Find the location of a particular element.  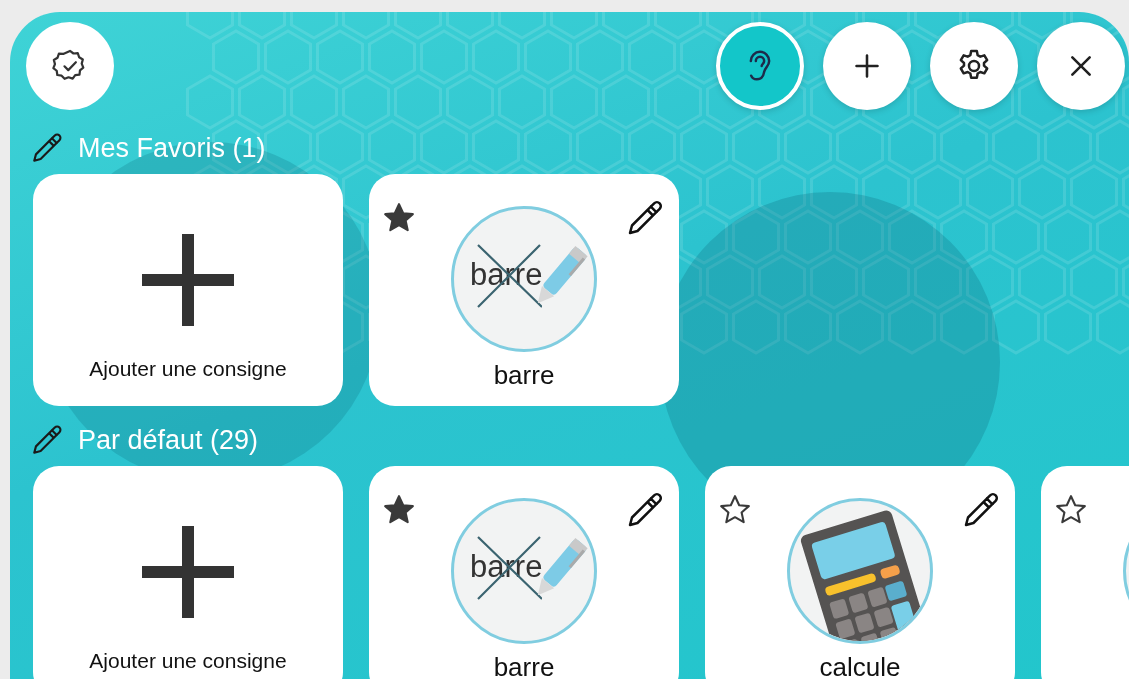

section-title: Par défaut (29) is located at coordinates (168, 440).